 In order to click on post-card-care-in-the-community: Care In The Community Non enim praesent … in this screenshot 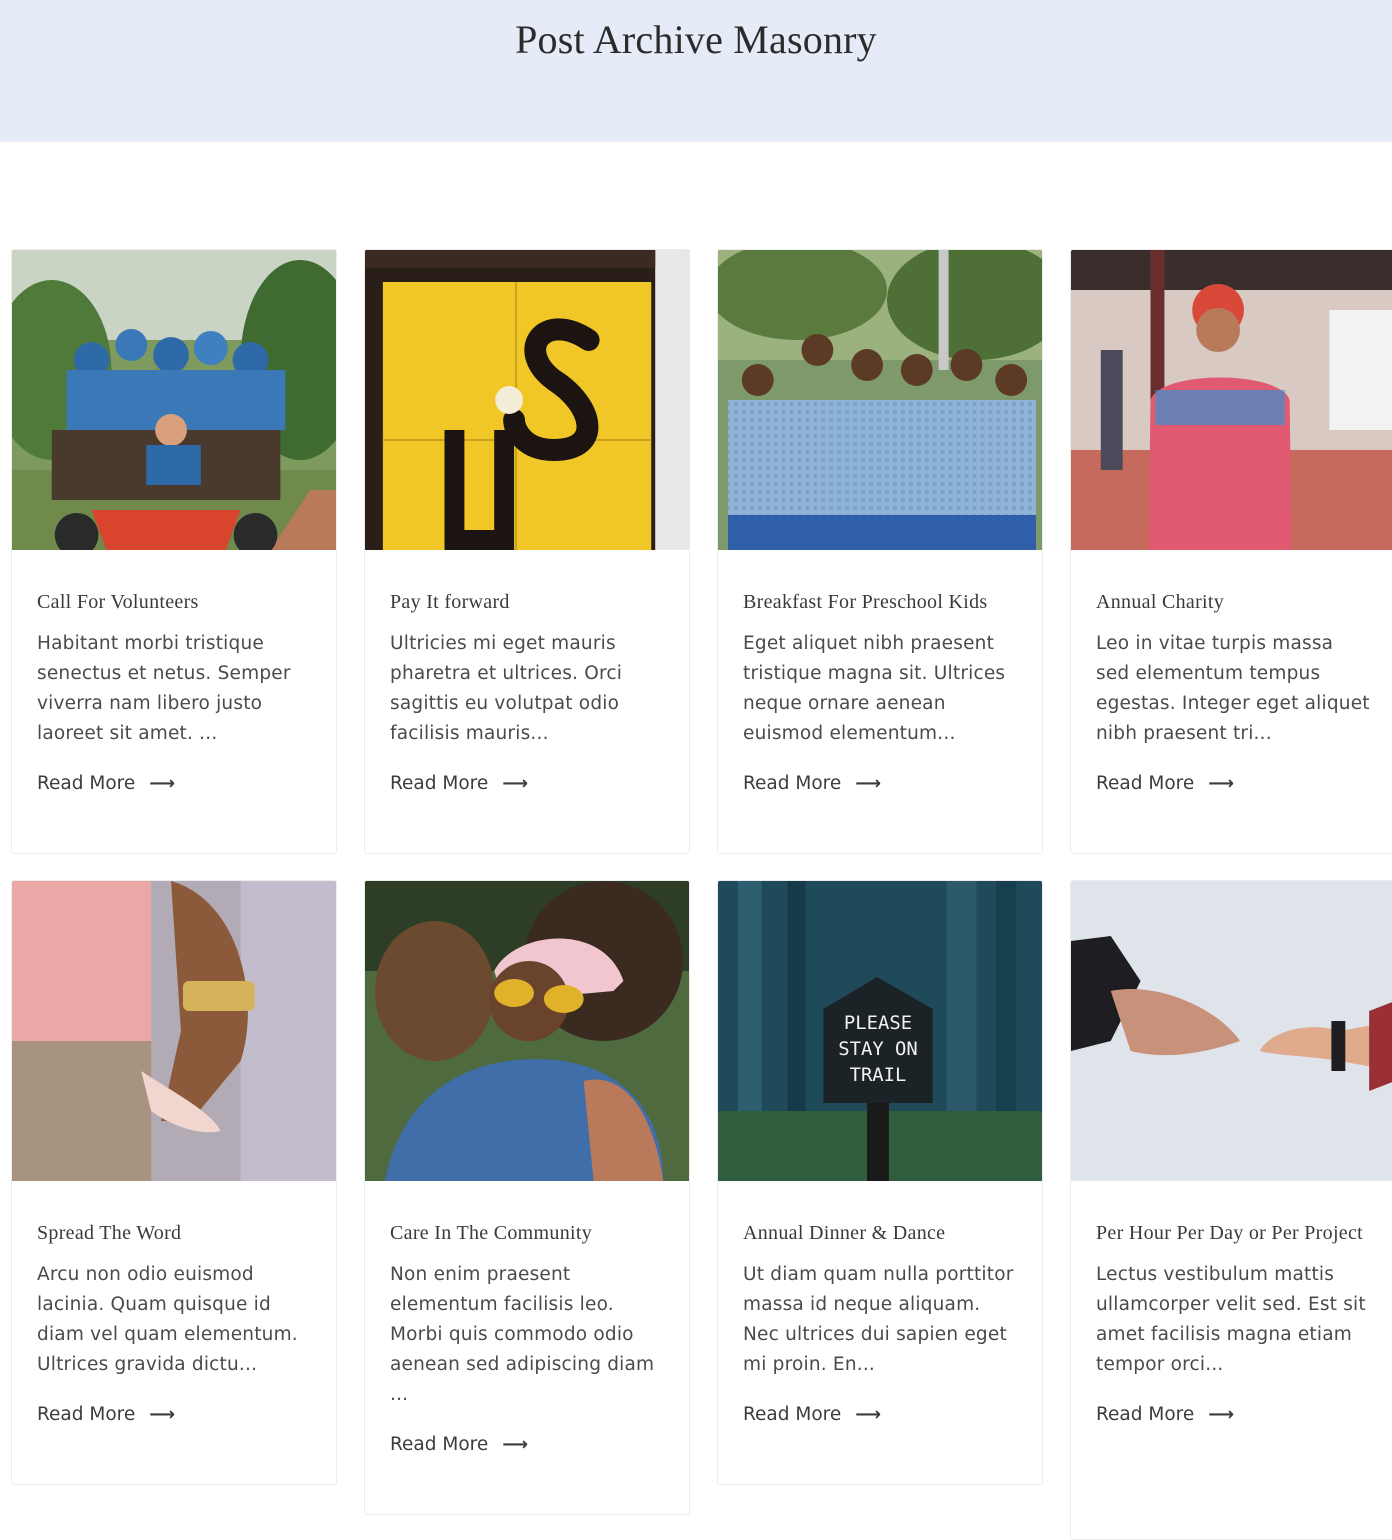, I will do `click(527, 1197)`.